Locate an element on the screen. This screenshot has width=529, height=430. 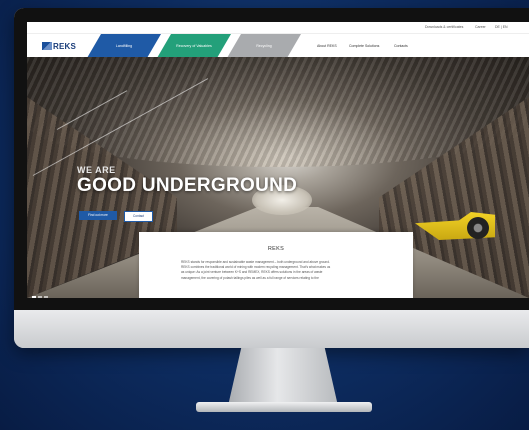
nav-contacts: Contacts is located at coordinates (401, 46).